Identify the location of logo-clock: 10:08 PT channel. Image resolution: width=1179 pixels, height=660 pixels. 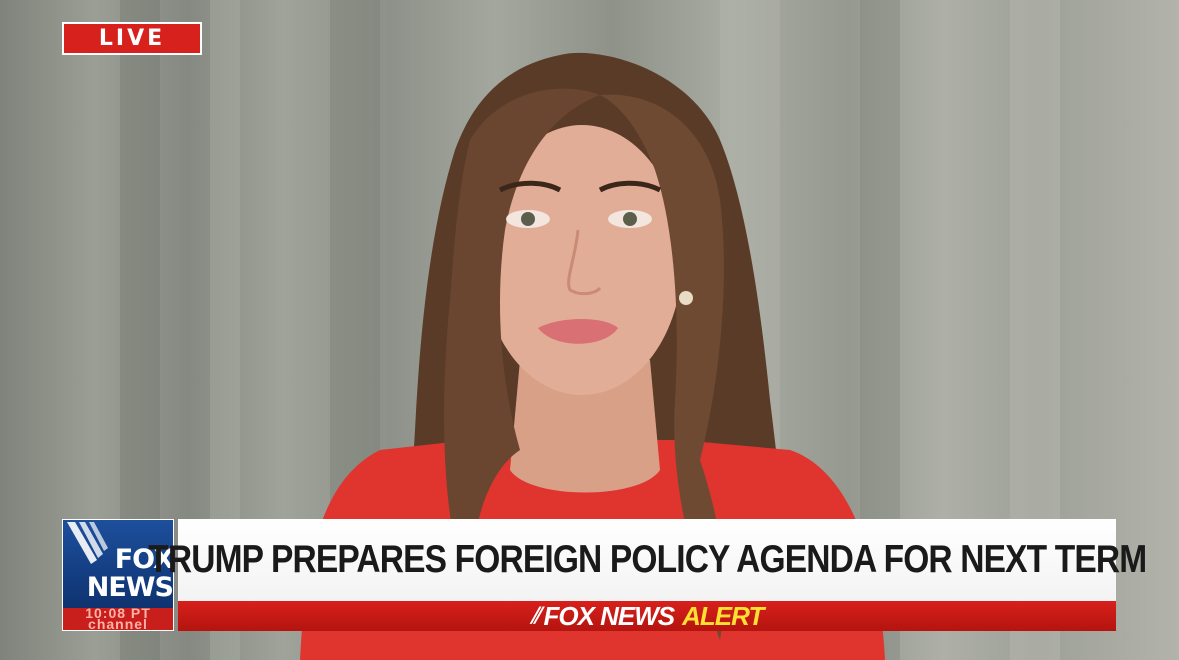
(118, 619).